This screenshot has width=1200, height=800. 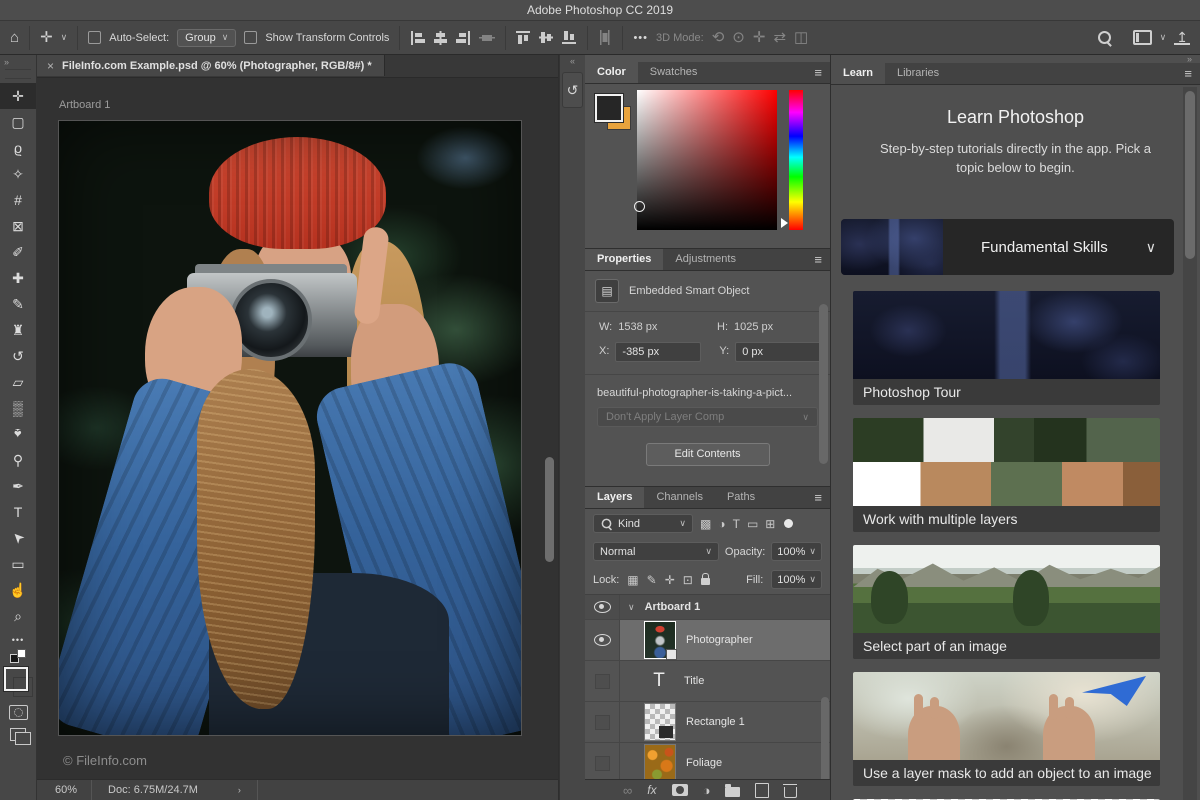 I want to click on filter-smart-object-icon: ⊞, so click(x=770, y=524).